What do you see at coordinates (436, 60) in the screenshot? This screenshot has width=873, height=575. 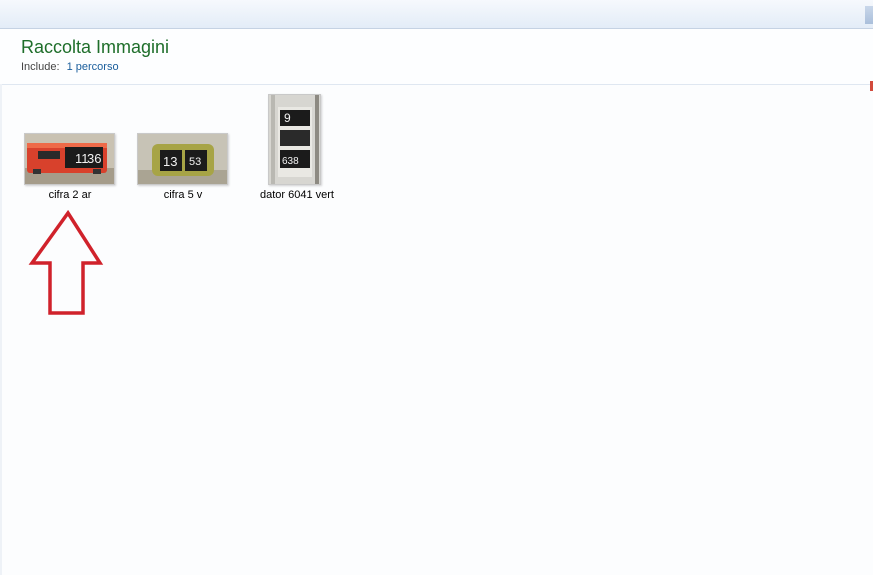 I see `library-header: Raccolta Immagini Include: 1 percorso` at bounding box center [436, 60].